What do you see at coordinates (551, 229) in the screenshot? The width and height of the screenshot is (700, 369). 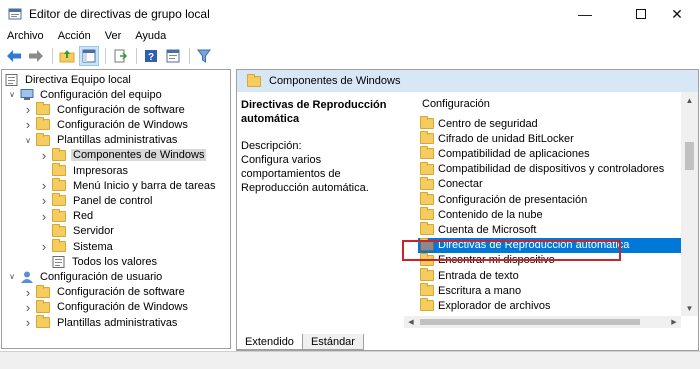 I see `list-item: Cuenta de Microsoft` at bounding box center [551, 229].